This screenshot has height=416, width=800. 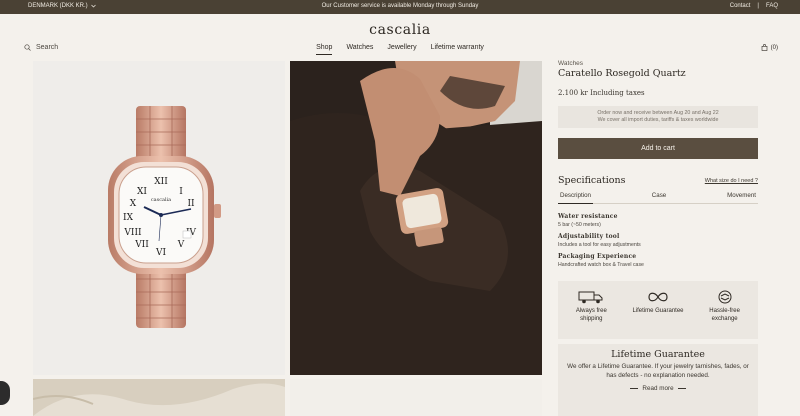 What do you see at coordinates (764, 47) in the screenshot?
I see `bag-icon` at bounding box center [764, 47].